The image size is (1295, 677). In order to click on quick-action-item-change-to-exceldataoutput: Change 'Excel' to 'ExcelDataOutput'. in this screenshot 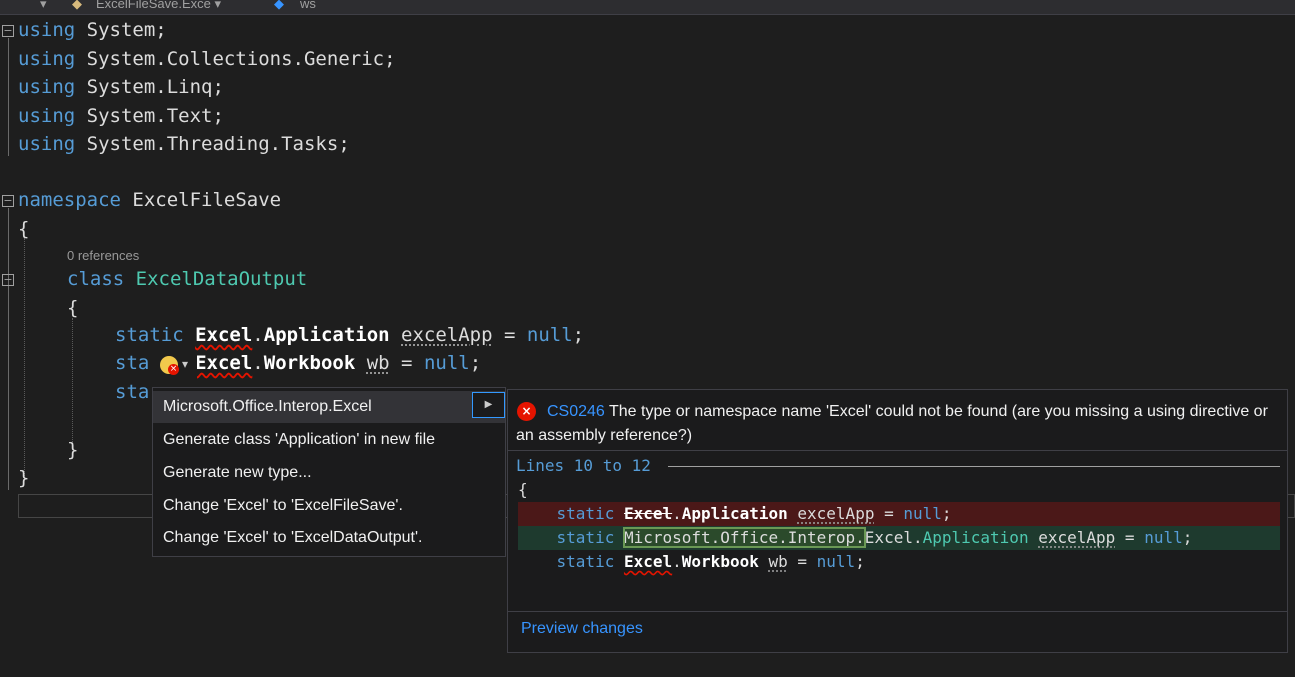, I will do `click(329, 538)`.